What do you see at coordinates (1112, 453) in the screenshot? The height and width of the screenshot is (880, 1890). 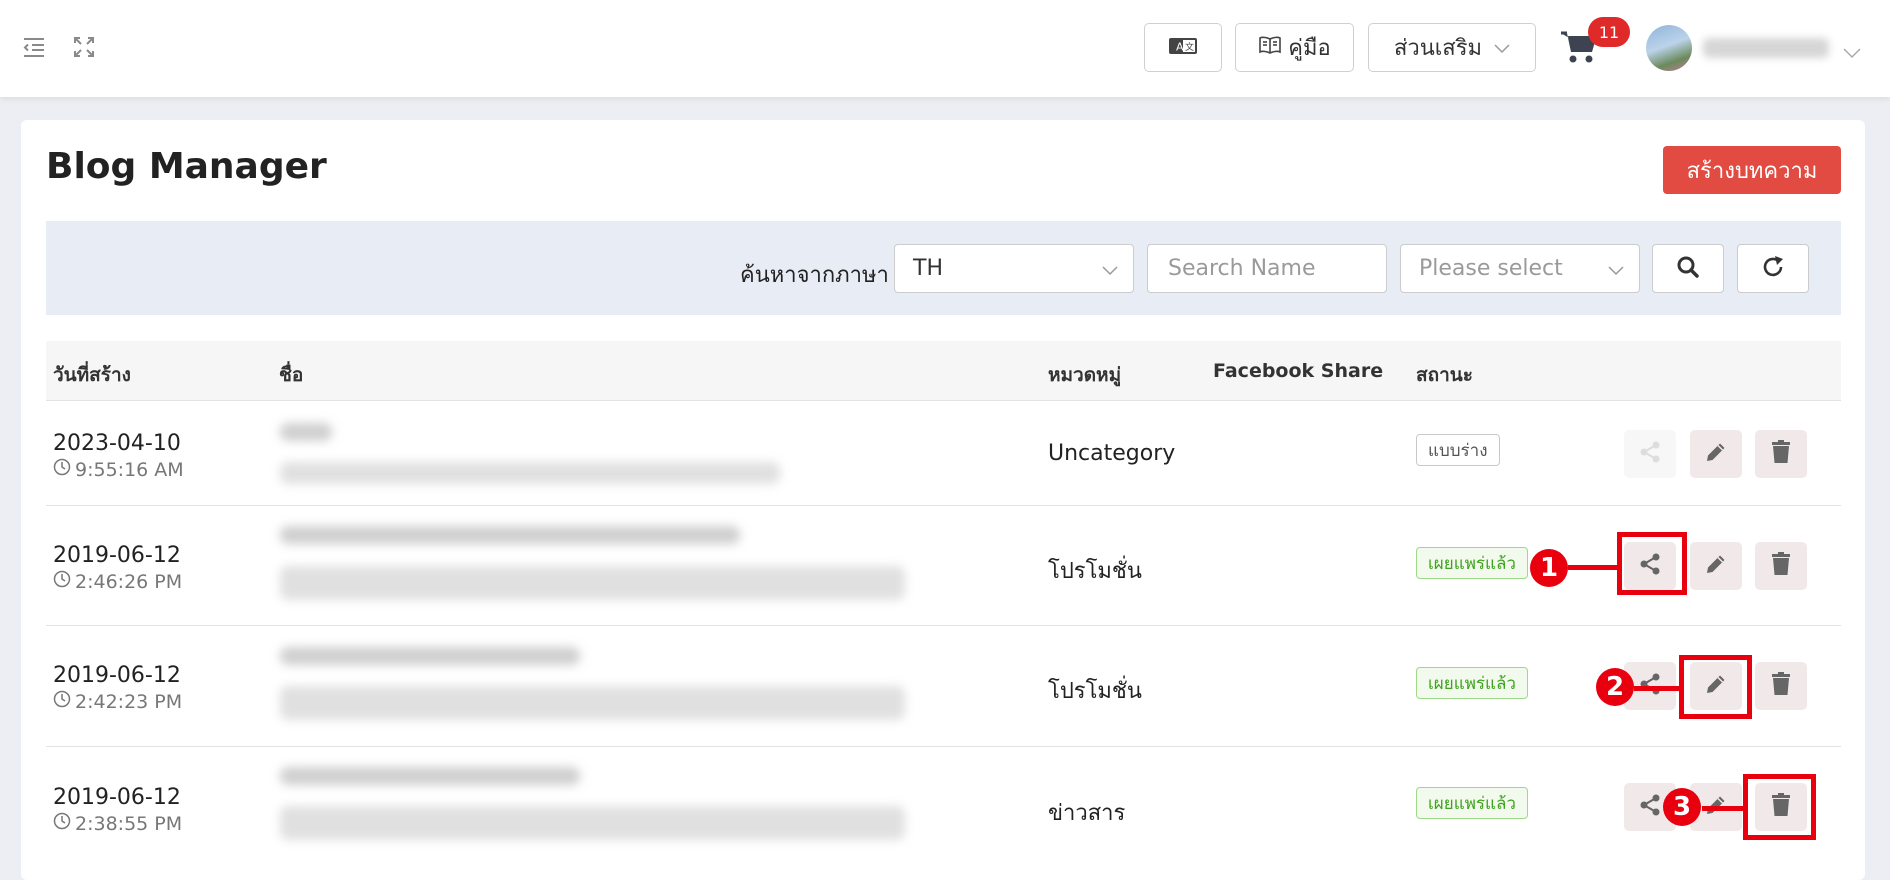 I see `row-category: Uncategory` at bounding box center [1112, 453].